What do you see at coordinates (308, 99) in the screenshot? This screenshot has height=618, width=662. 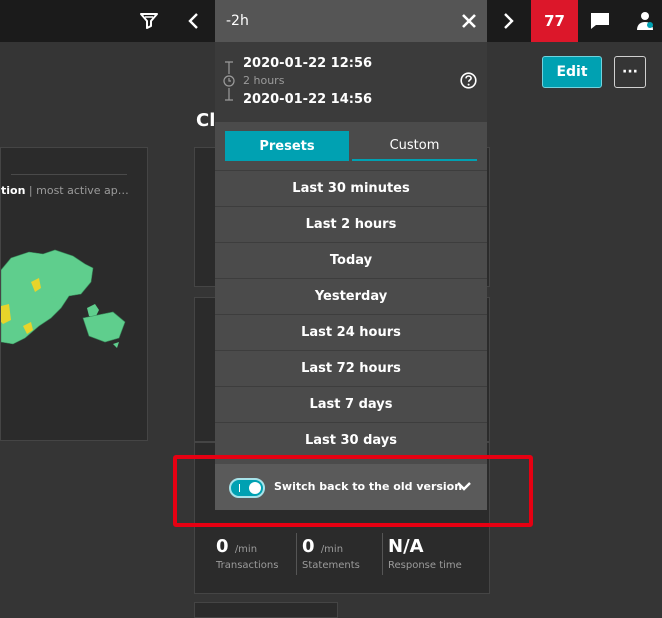 I see `timeframe-end: 2020-01-22 14:56` at bounding box center [308, 99].